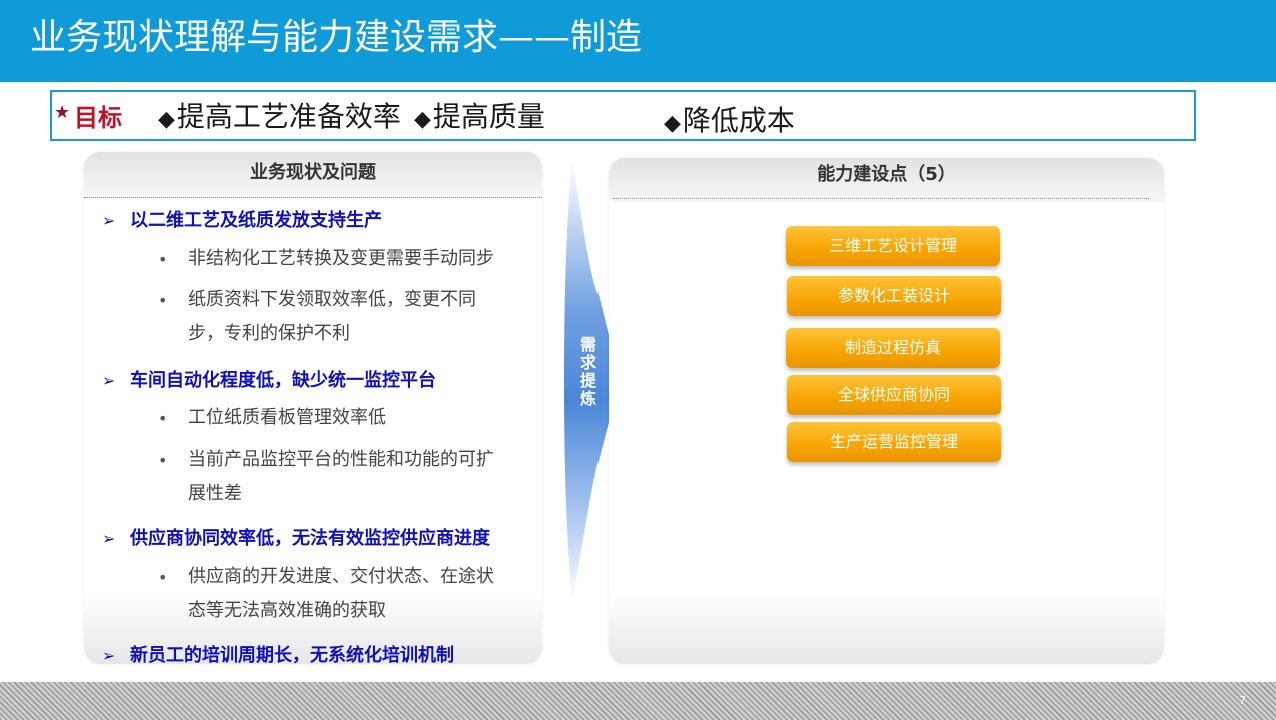  I want to click on capability-button: 全球供应商协同, so click(894, 395).